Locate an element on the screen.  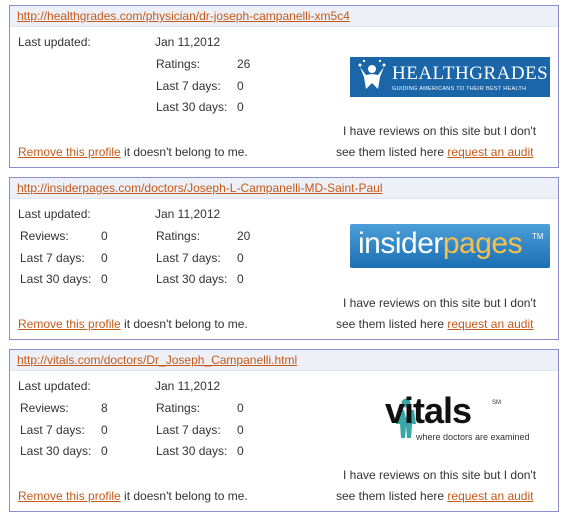
service-mark: SM is located at coordinates (496, 403).